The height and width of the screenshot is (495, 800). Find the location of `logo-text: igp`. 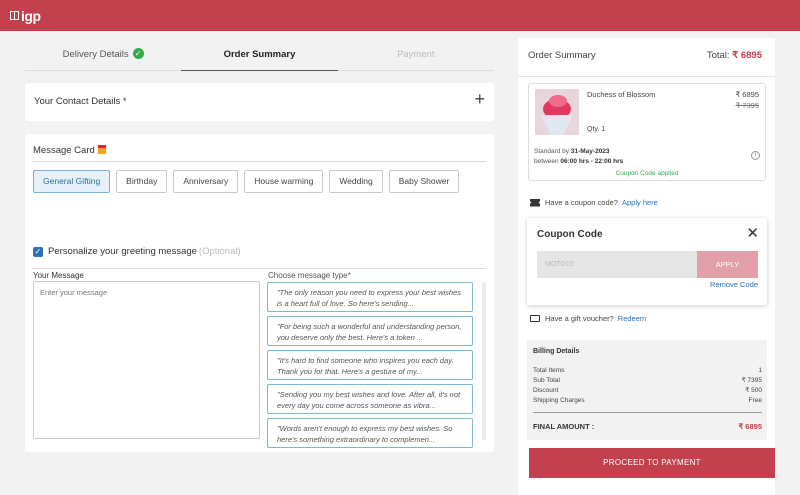

logo-text: igp is located at coordinates (31, 16).